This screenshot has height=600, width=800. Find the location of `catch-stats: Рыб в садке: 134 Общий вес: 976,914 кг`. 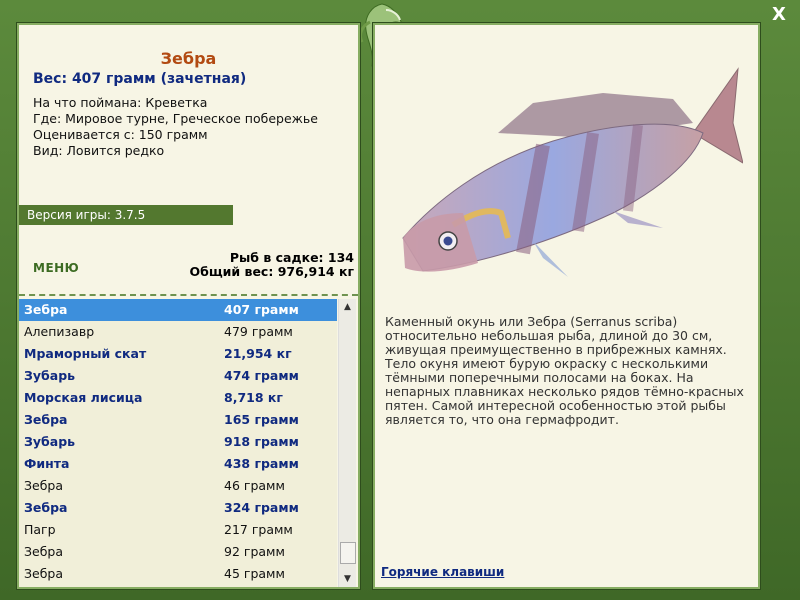

catch-stats: Рыб в садке: 134 Общий вес: 976,914 кг is located at coordinates (272, 265).